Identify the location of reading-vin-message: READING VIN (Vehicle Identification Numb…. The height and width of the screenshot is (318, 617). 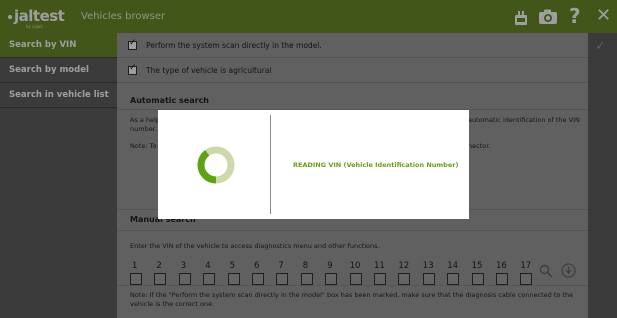
(376, 165).